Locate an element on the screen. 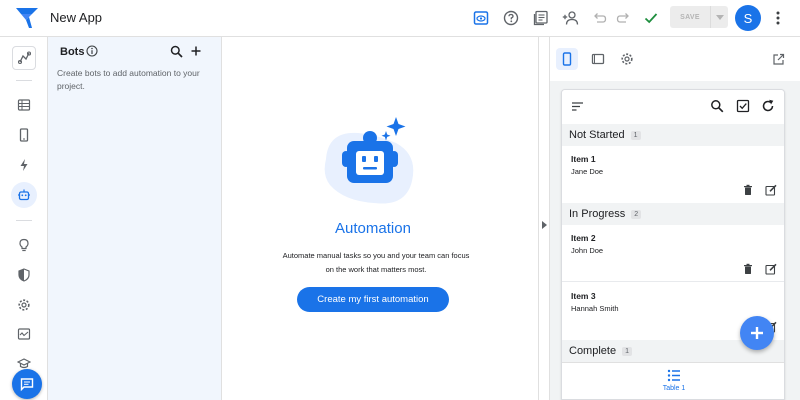  bots-title: Bots is located at coordinates (72, 52).